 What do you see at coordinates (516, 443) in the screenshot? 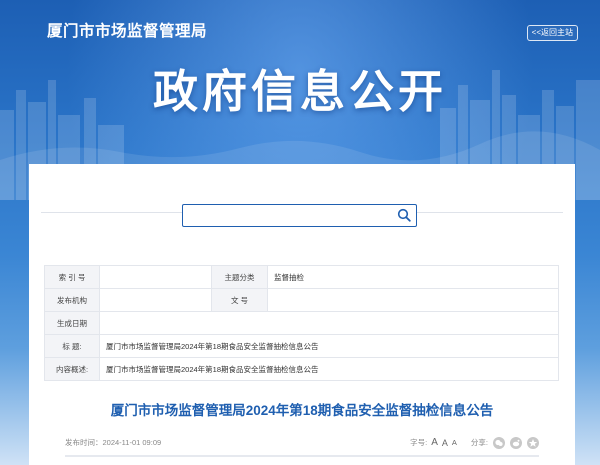
I see `weibo-share-icon` at bounding box center [516, 443].